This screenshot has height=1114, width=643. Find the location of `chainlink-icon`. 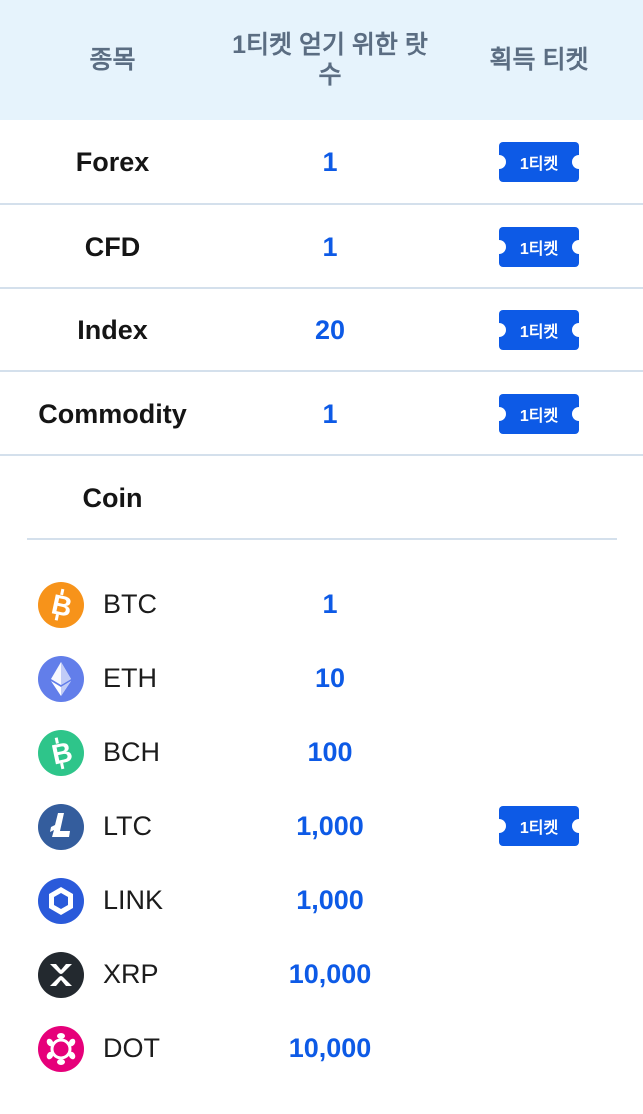

chainlink-icon is located at coordinates (61, 901).